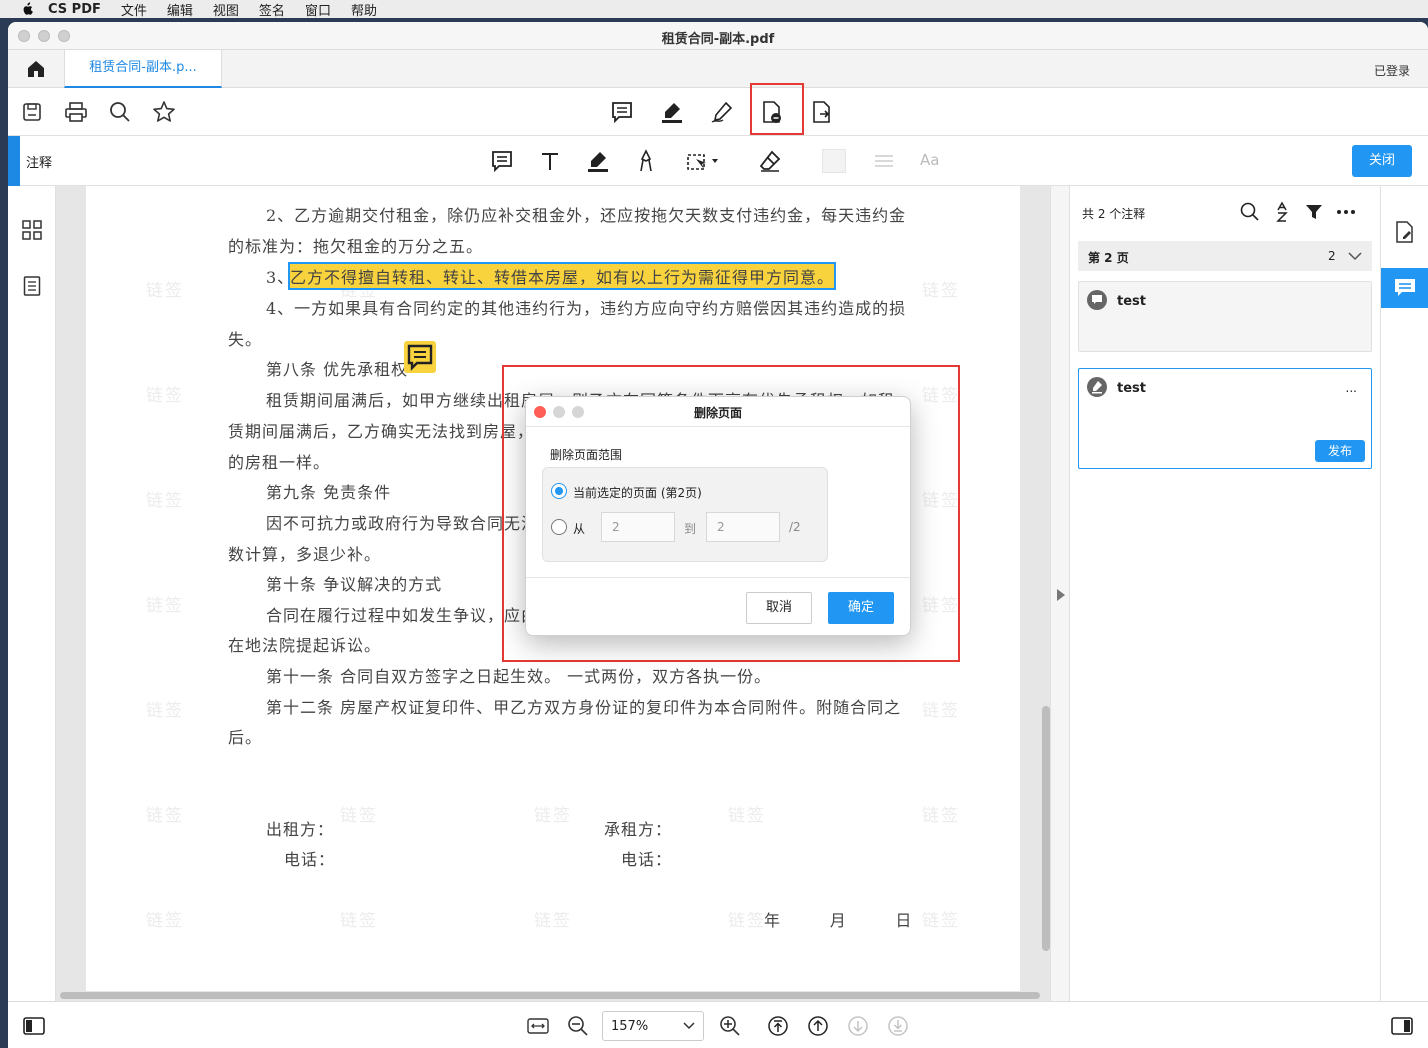  I want to click on to-page-input: 2, so click(743, 527).